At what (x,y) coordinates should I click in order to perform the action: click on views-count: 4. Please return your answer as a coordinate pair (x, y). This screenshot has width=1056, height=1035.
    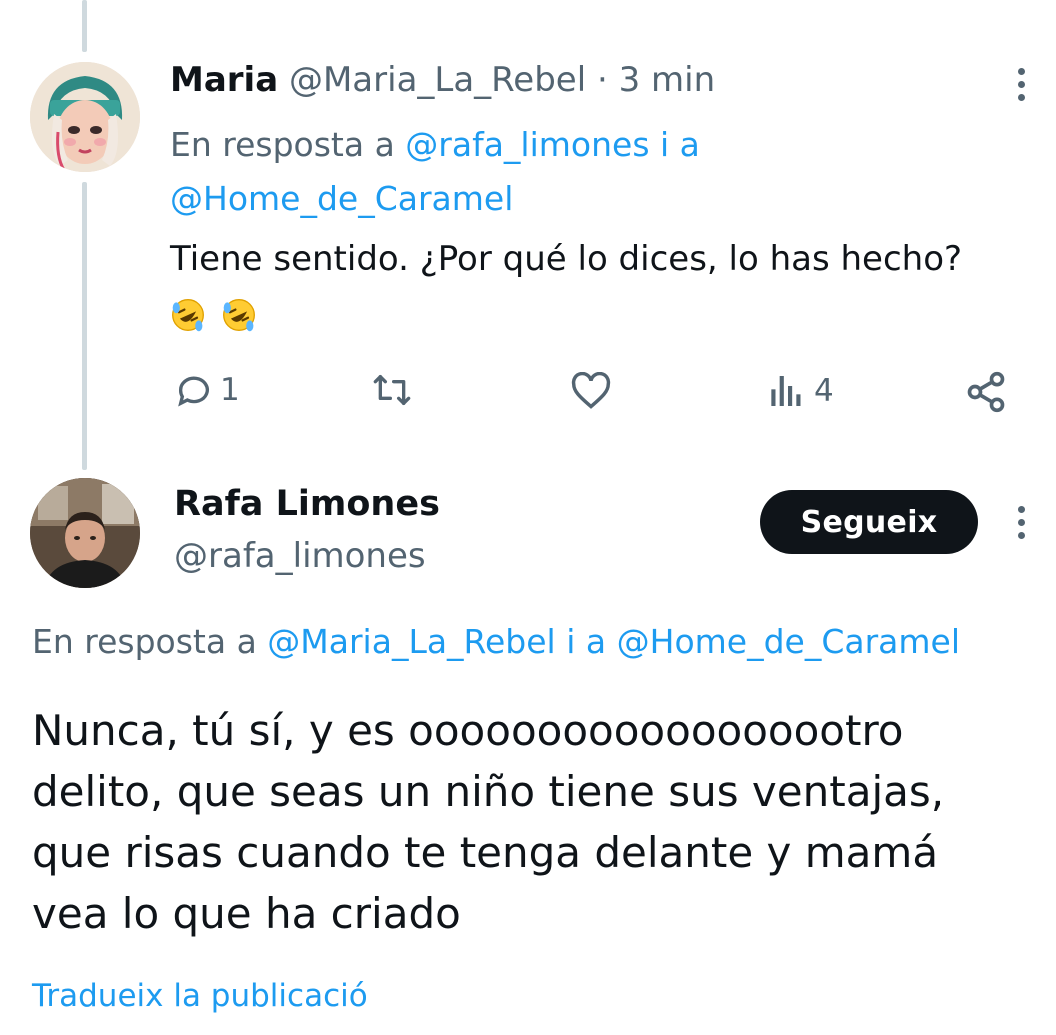
    Looking at the image, I should click on (824, 391).